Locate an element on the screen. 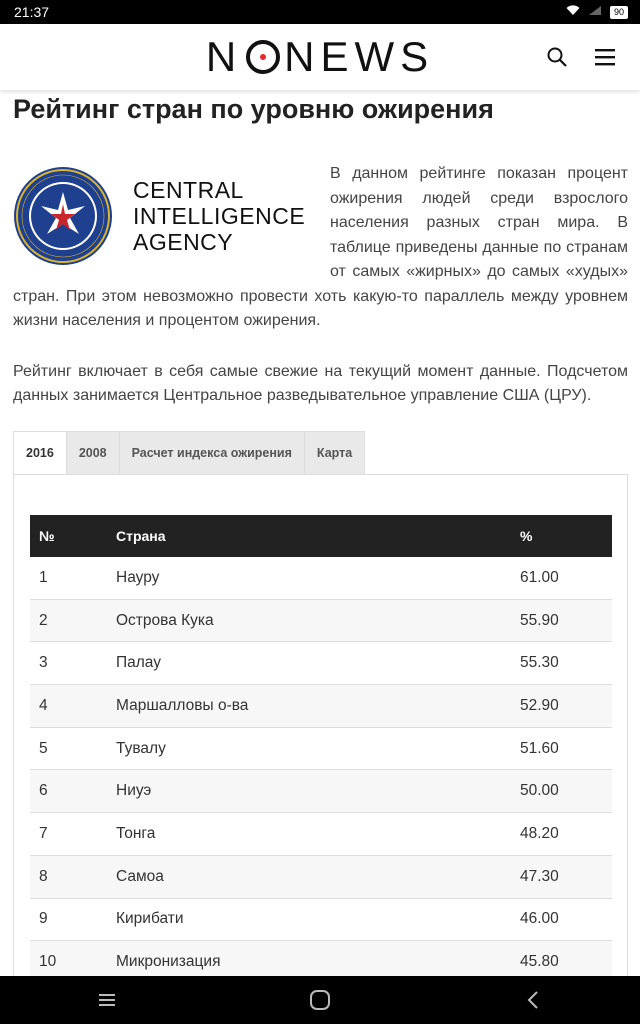  battery-icon: 90 is located at coordinates (618, 12).